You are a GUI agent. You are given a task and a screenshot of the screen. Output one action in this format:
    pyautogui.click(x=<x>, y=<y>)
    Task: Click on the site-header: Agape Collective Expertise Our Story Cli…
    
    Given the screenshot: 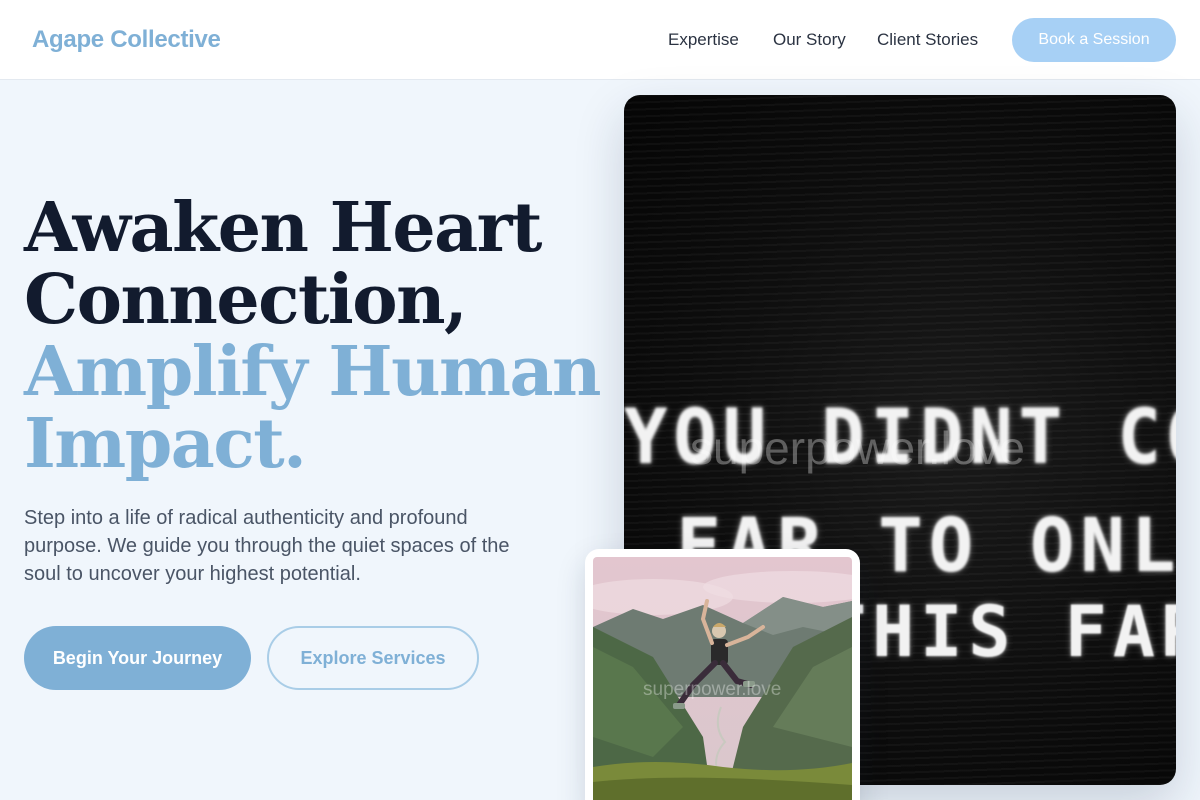 What is the action you would take?
    pyautogui.click(x=600, y=40)
    